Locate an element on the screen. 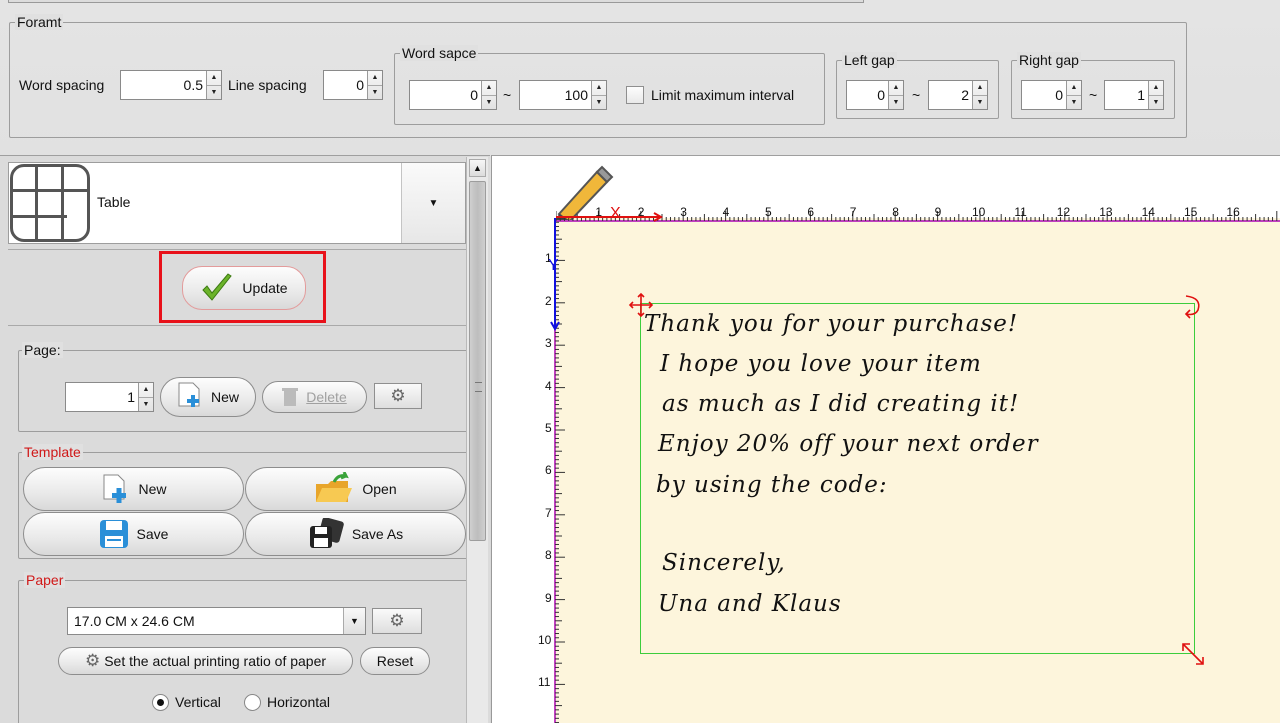  left-panel-scrollbar: ▲ is located at coordinates (477, 440).